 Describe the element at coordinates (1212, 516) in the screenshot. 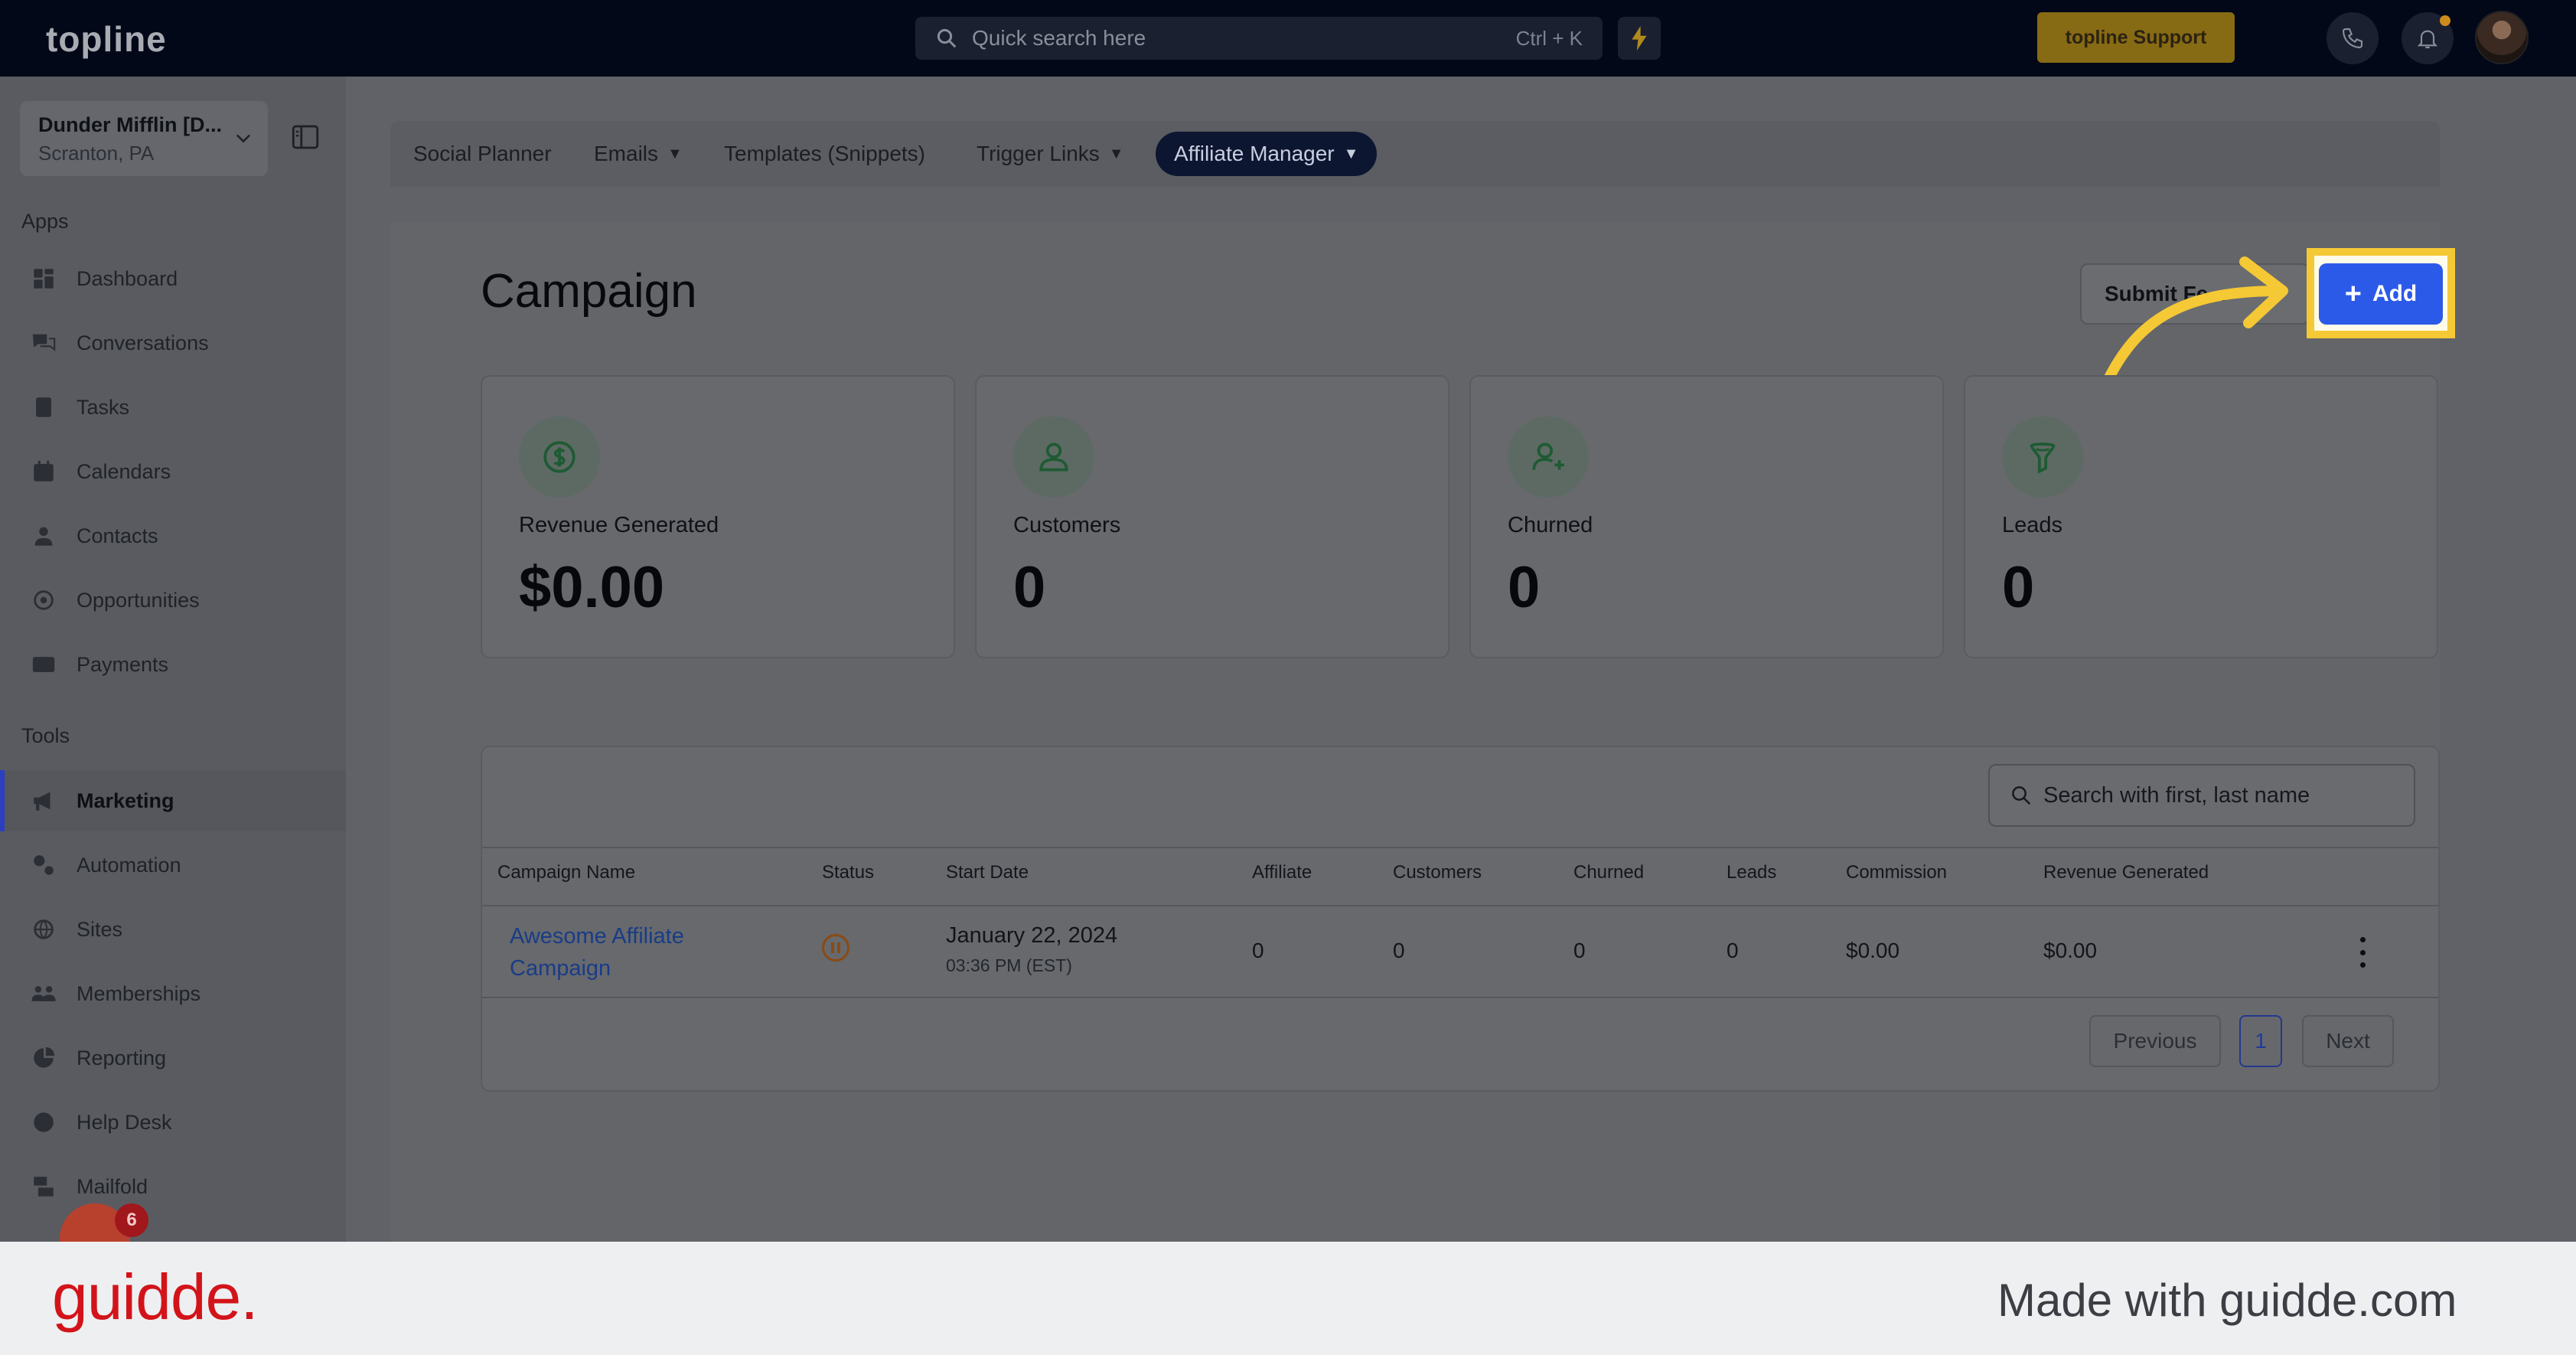

I see `stat-card-customers: Customers 0` at that location.